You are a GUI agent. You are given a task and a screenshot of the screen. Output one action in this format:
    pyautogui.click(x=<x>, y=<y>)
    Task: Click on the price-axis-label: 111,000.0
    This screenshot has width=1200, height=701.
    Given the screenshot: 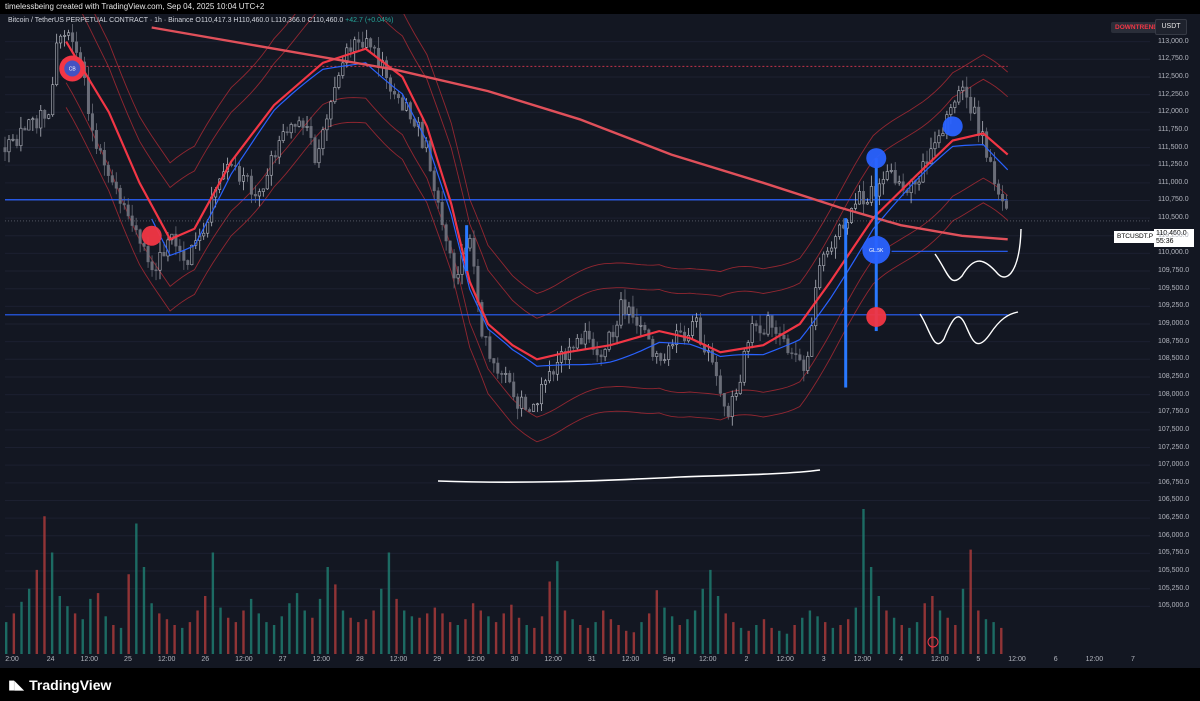 What is the action you would take?
    pyautogui.click(x=1173, y=182)
    